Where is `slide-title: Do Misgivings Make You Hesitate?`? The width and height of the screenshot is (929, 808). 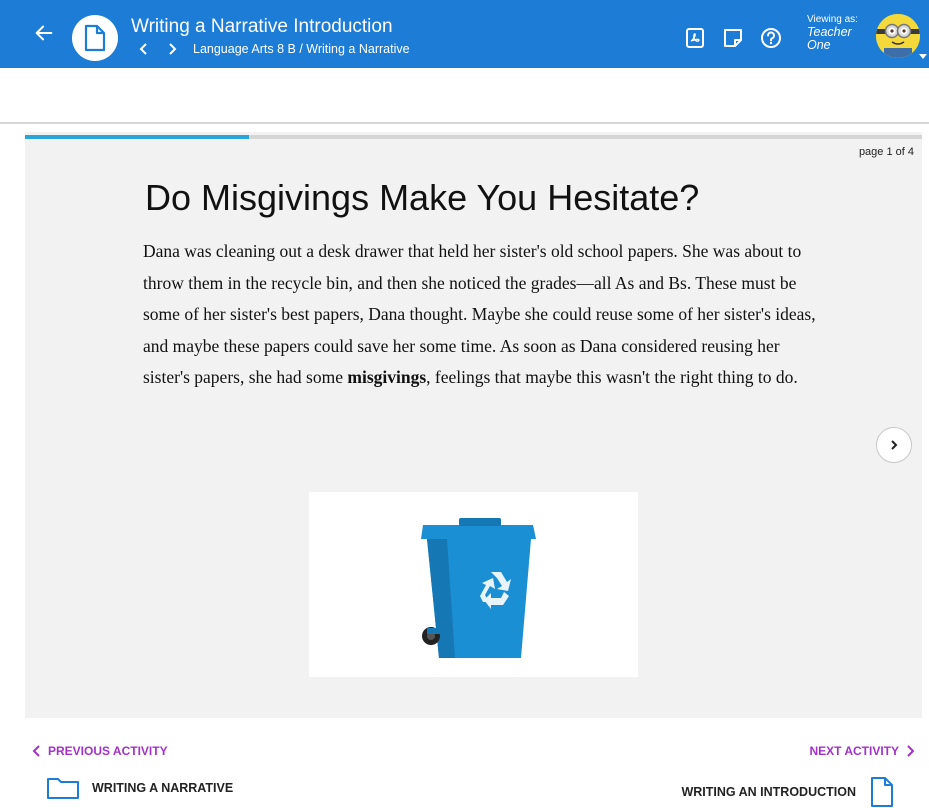
slide-title: Do Misgivings Make You Hesitate? is located at coordinates (422, 197).